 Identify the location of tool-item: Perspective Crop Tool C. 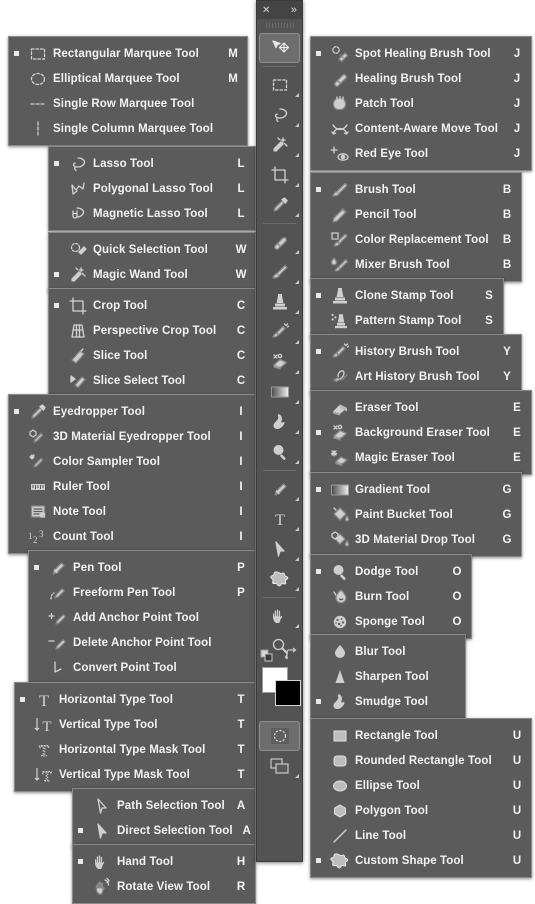
(152, 330).